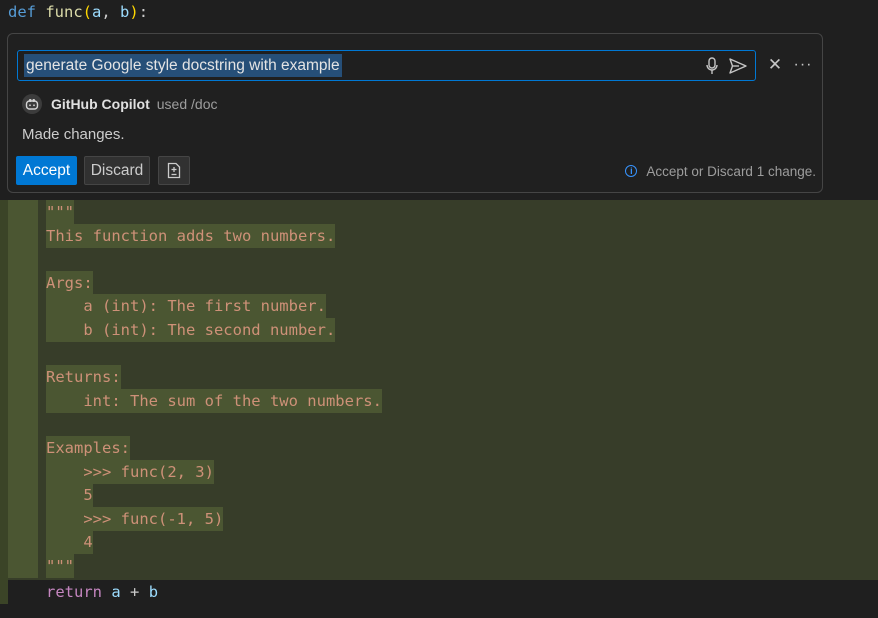  What do you see at coordinates (775, 65) in the screenshot?
I see `close-icon: ✕` at bounding box center [775, 65].